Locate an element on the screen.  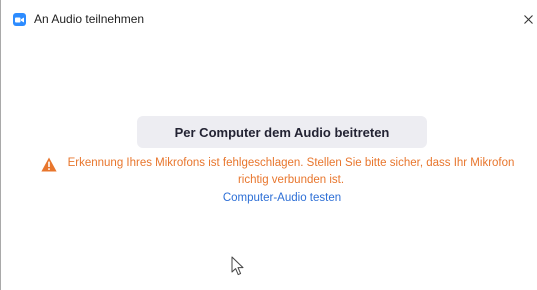
zoom-camera-icon is located at coordinates (19, 19).